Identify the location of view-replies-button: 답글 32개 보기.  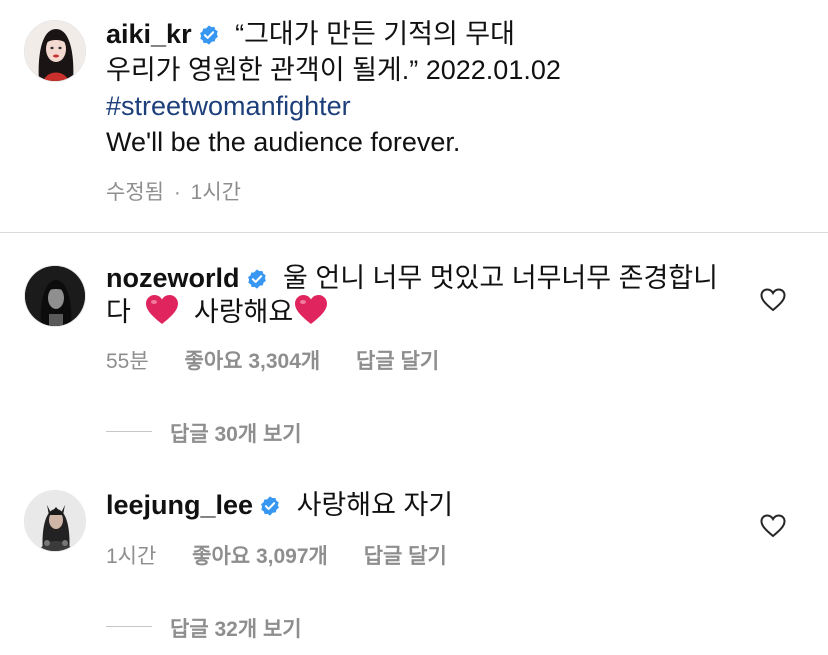
(236, 628).